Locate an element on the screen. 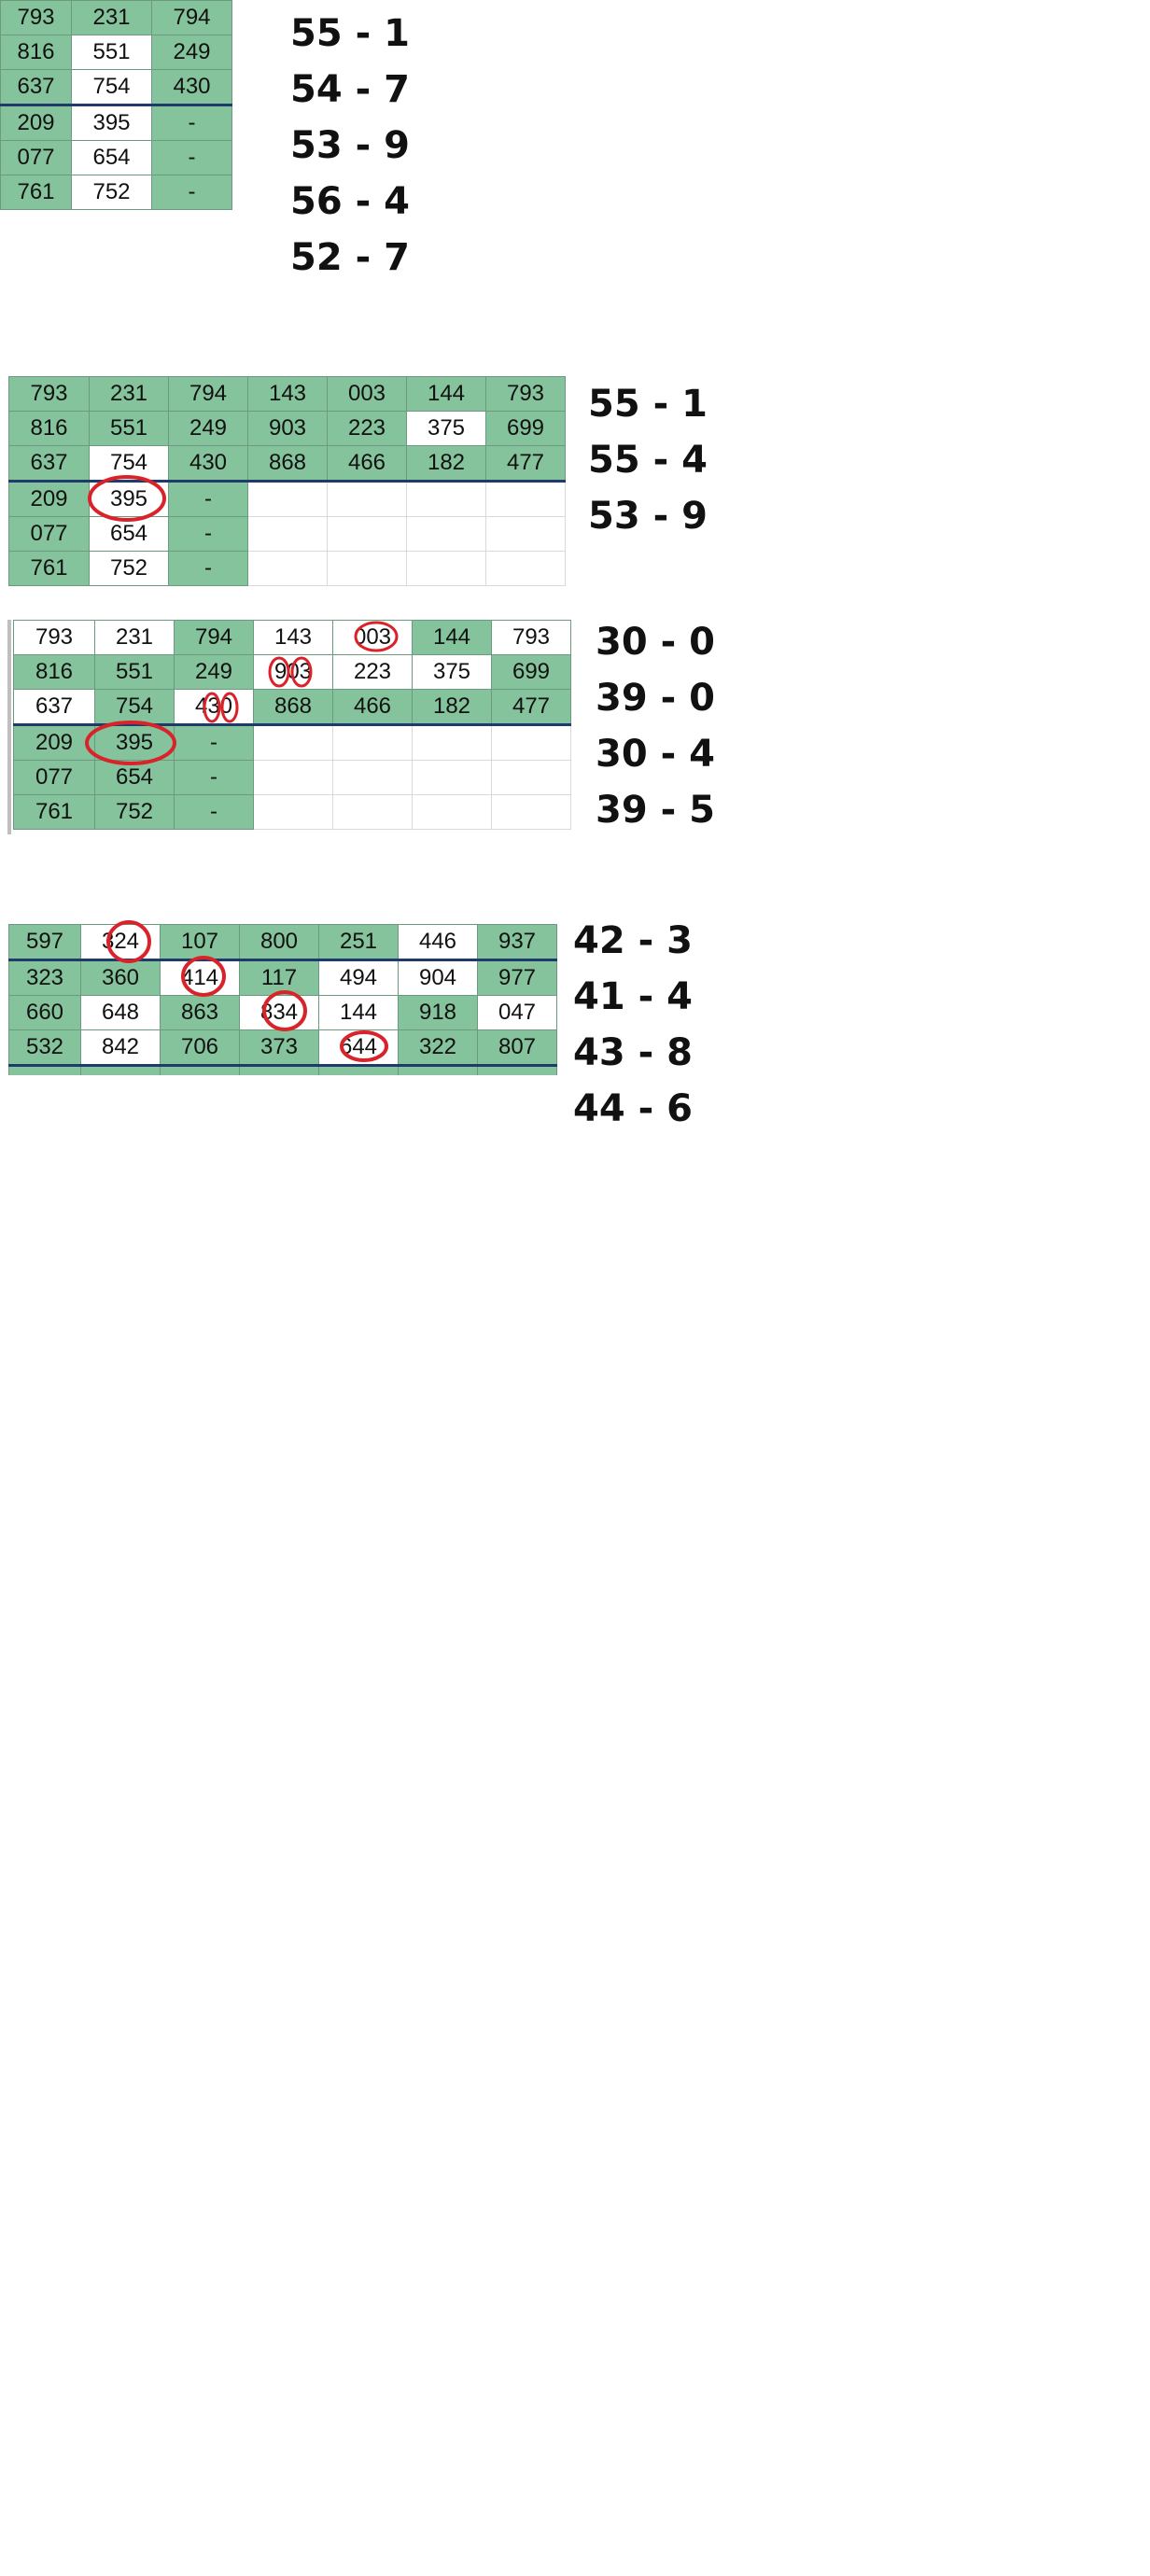  table-cell: 446 is located at coordinates (438, 942).